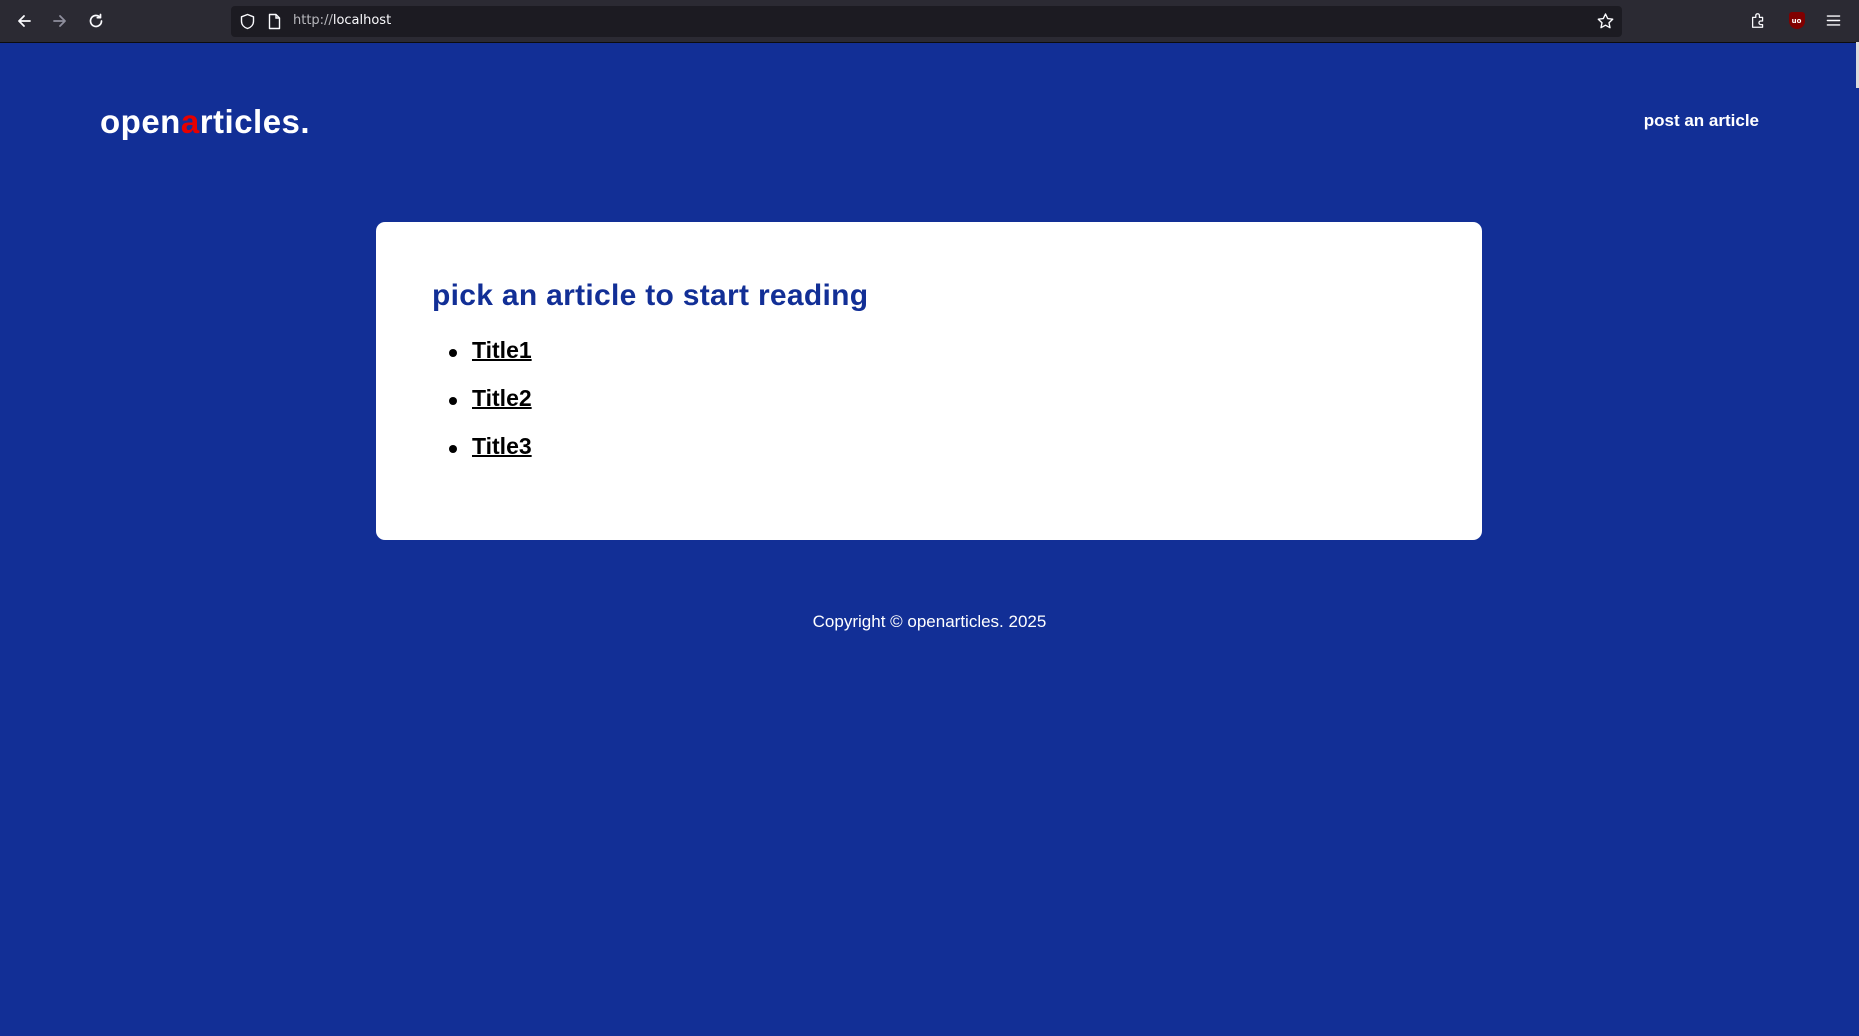  I want to click on list-item: Title3, so click(482, 457).